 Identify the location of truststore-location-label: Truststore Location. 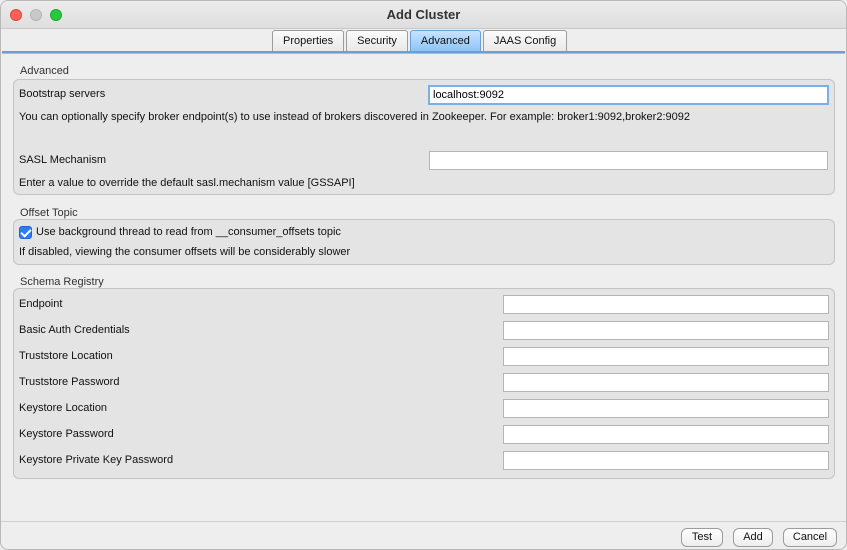
(66, 356).